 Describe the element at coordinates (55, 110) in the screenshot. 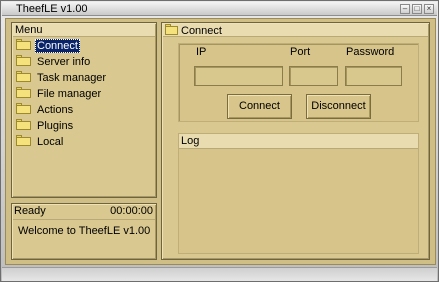

I see `menu-item-label: Actions` at that location.